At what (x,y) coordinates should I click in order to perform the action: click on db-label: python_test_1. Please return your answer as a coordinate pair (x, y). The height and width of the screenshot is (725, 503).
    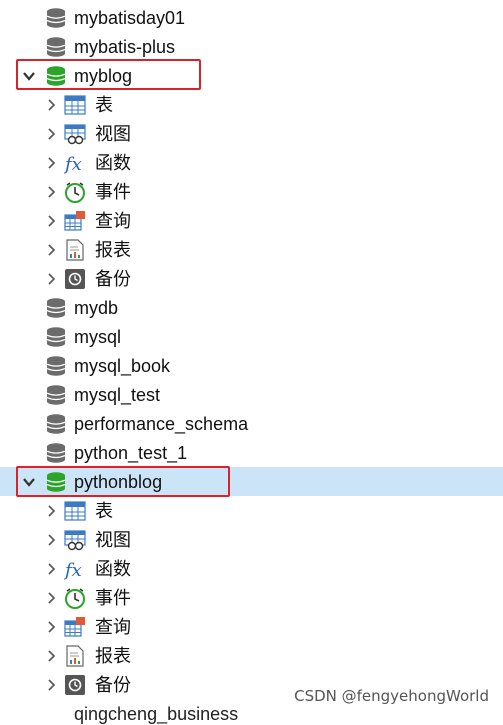
    Looking at the image, I should click on (131, 453).